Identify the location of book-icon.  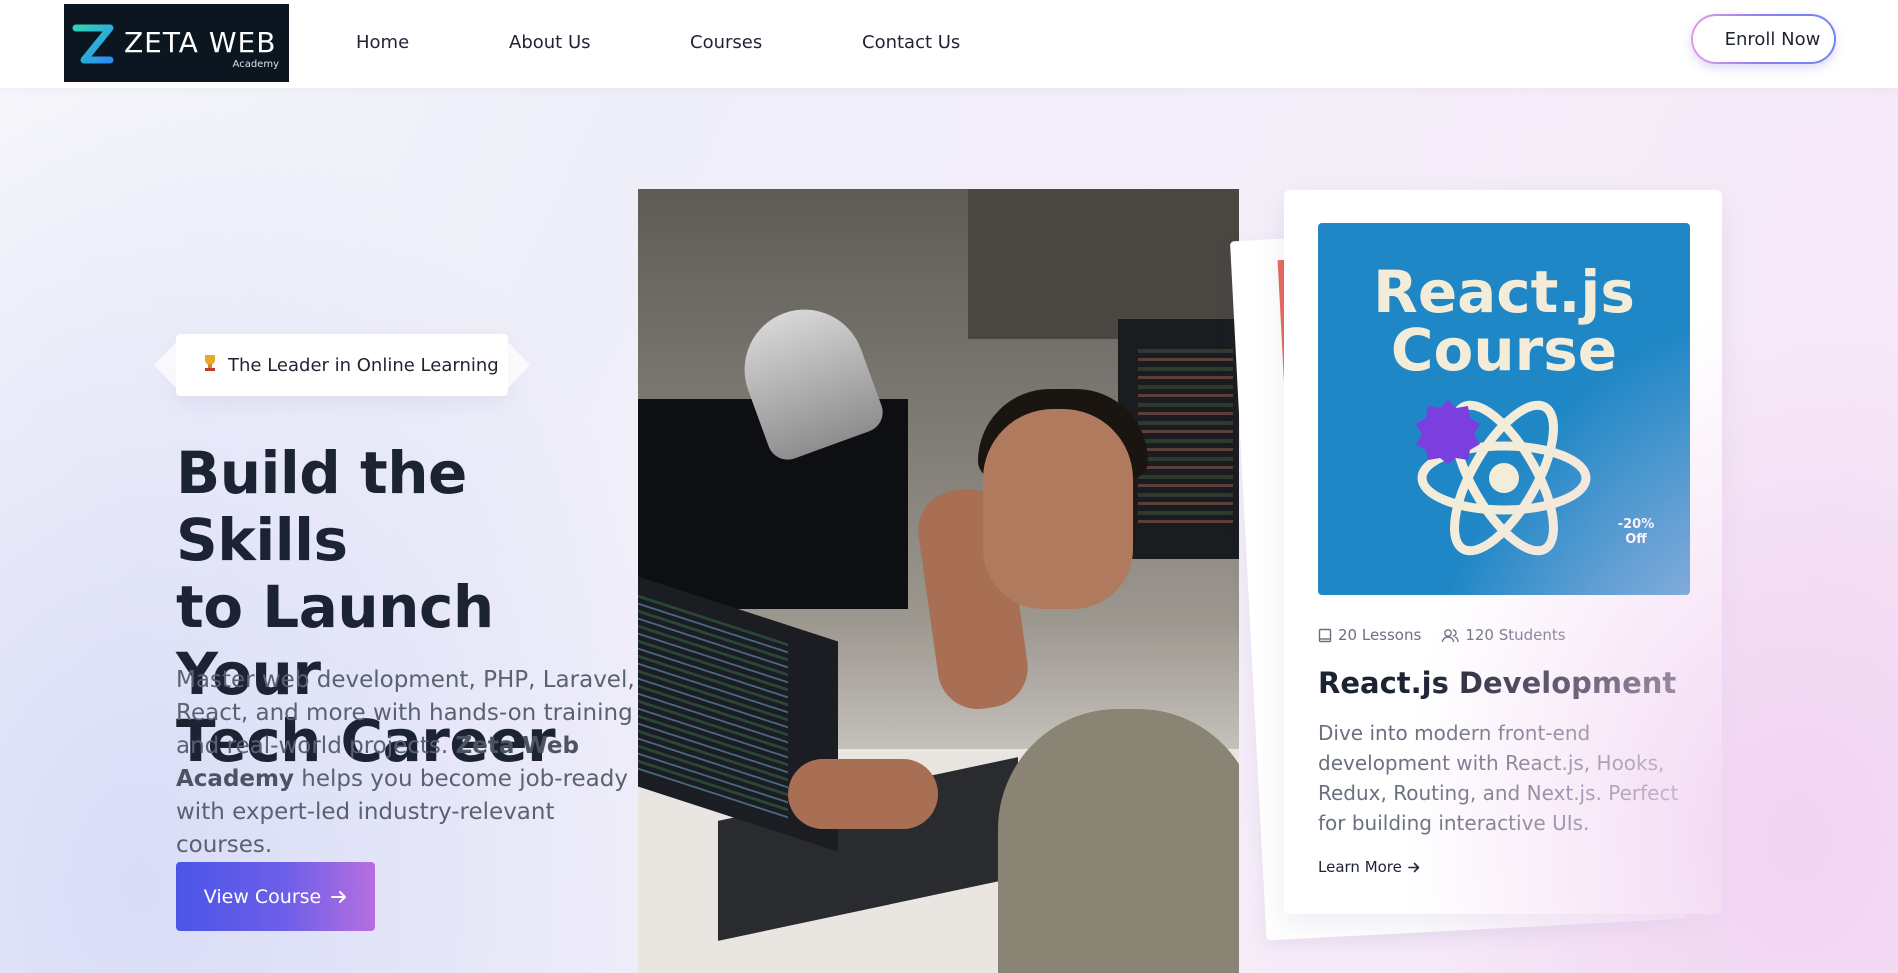
(1325, 635).